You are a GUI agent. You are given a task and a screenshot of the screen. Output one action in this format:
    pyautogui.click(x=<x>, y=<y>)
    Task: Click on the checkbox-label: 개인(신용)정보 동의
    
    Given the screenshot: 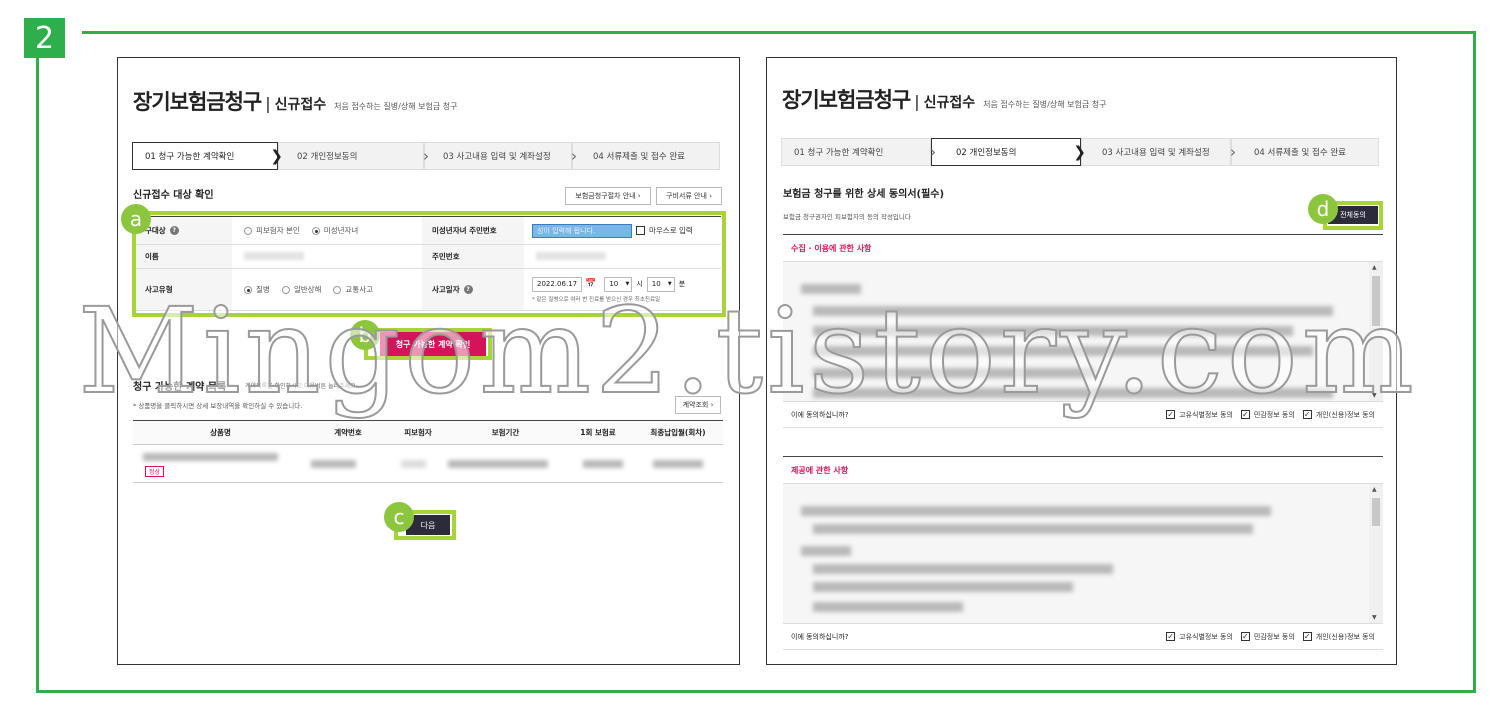 What is the action you would take?
    pyautogui.click(x=1345, y=414)
    